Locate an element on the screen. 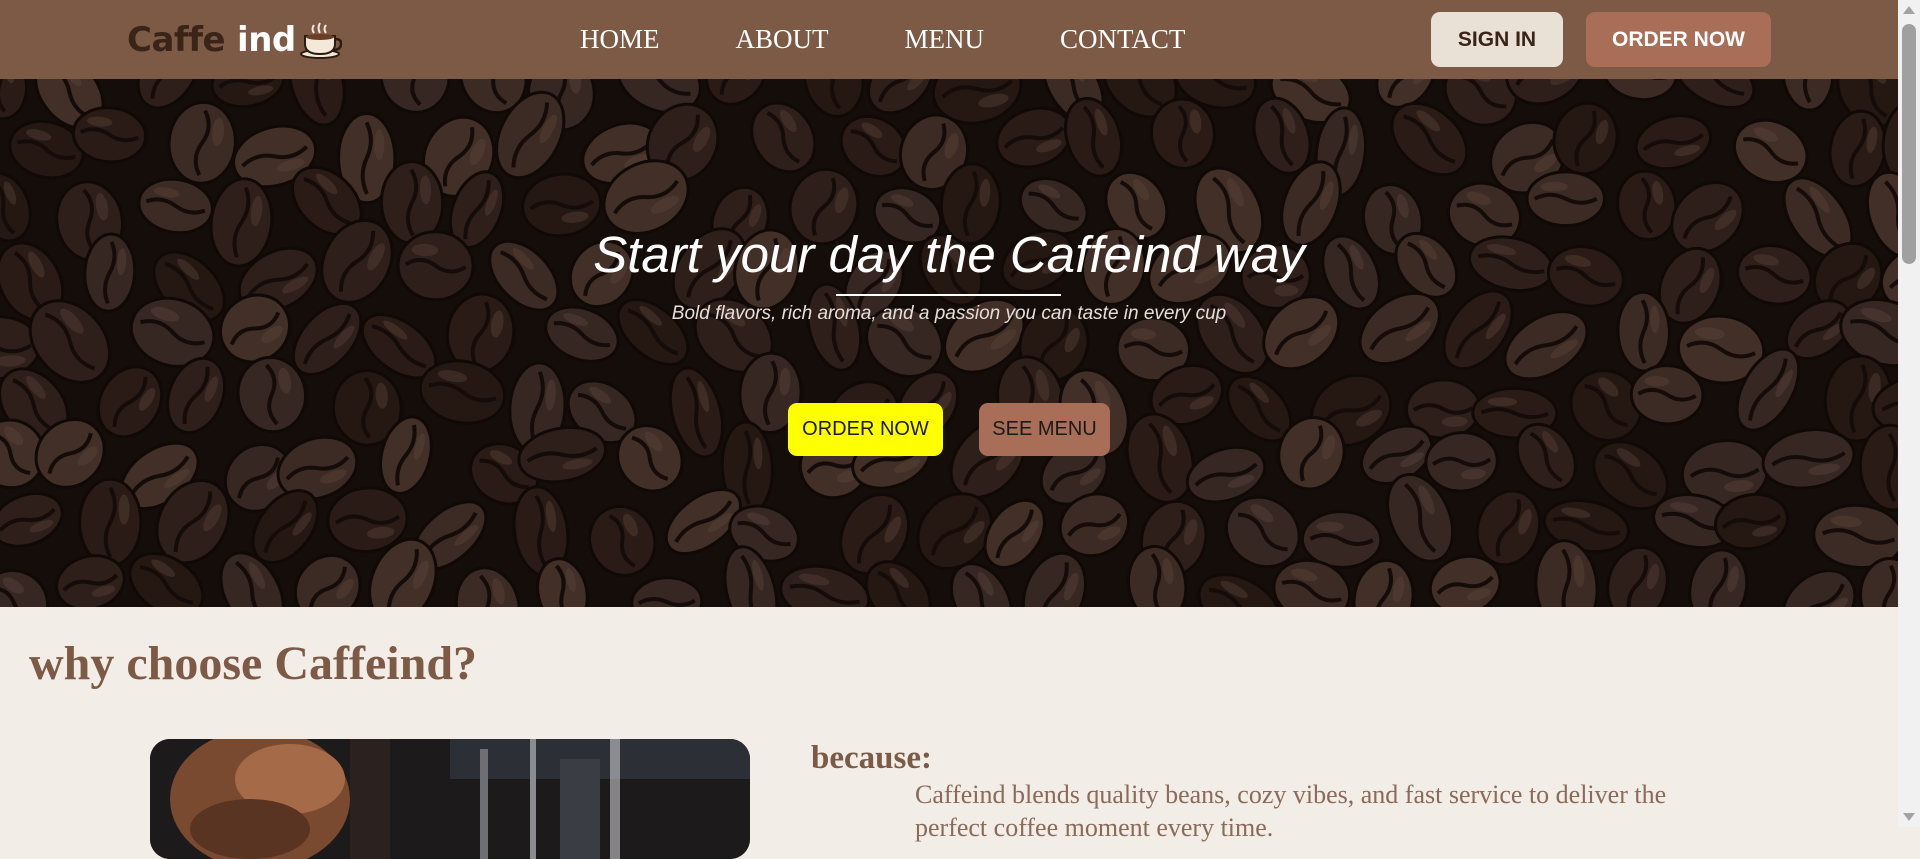  see-menu-button: SEE MENU is located at coordinates (1044, 429).